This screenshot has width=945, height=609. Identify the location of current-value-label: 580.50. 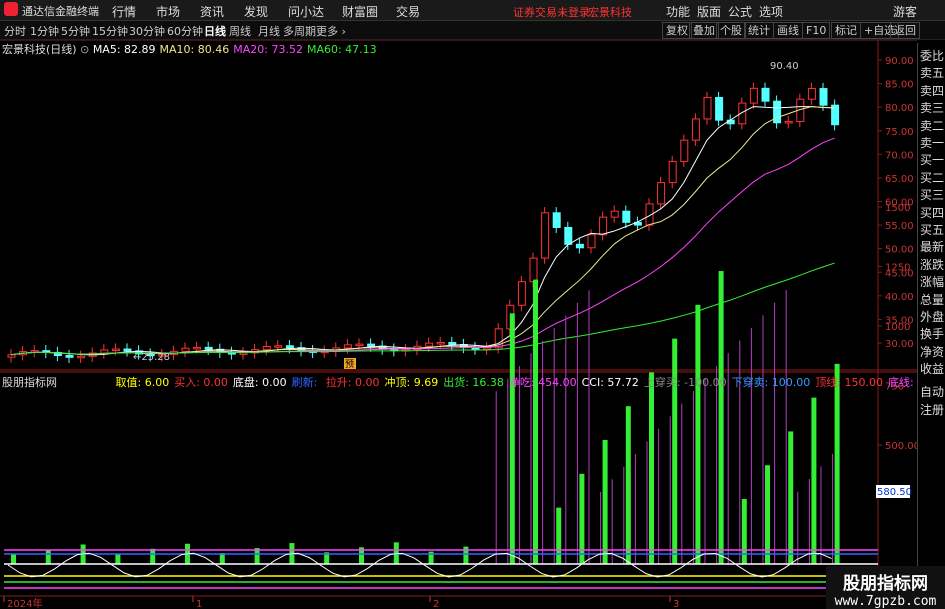
(894, 492).